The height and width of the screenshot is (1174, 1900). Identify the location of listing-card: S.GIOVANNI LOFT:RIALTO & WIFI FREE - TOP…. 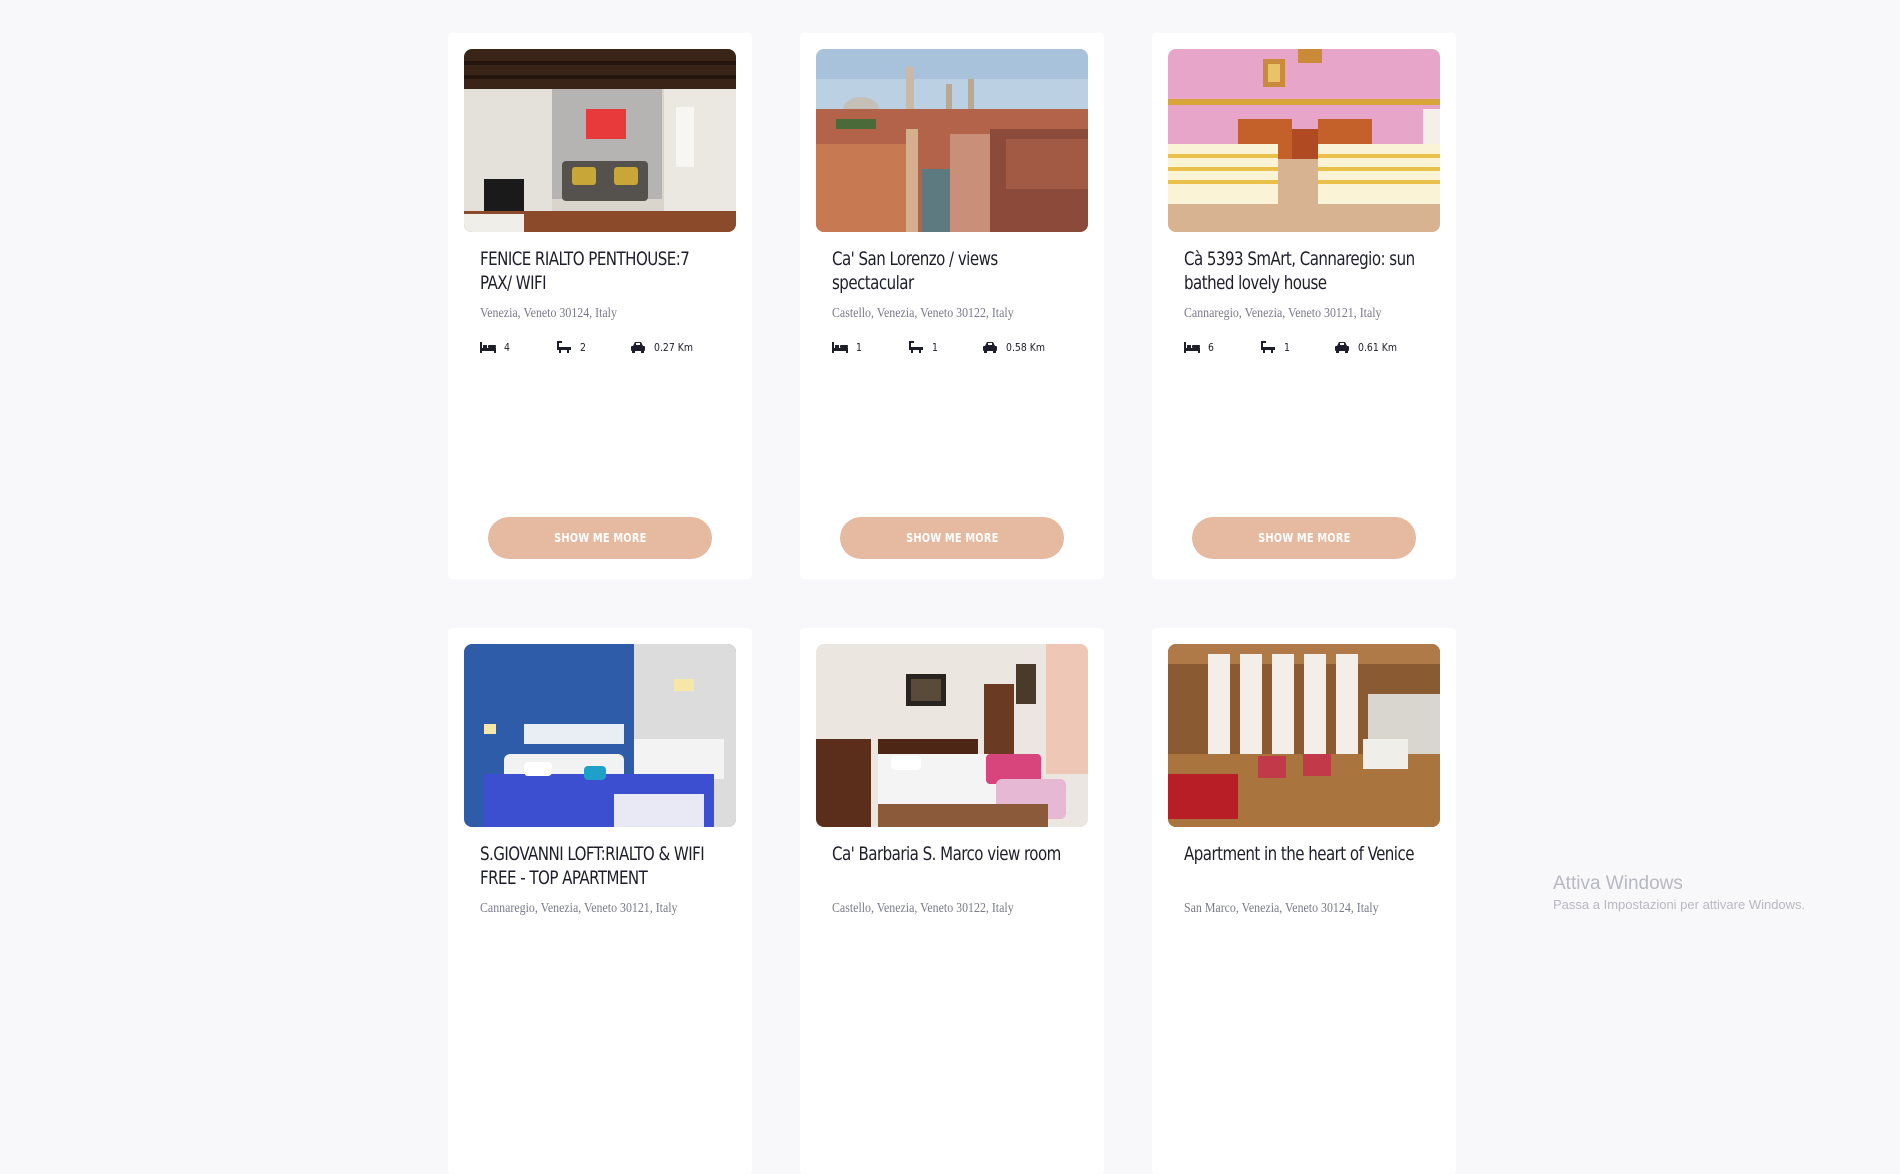
(600, 901).